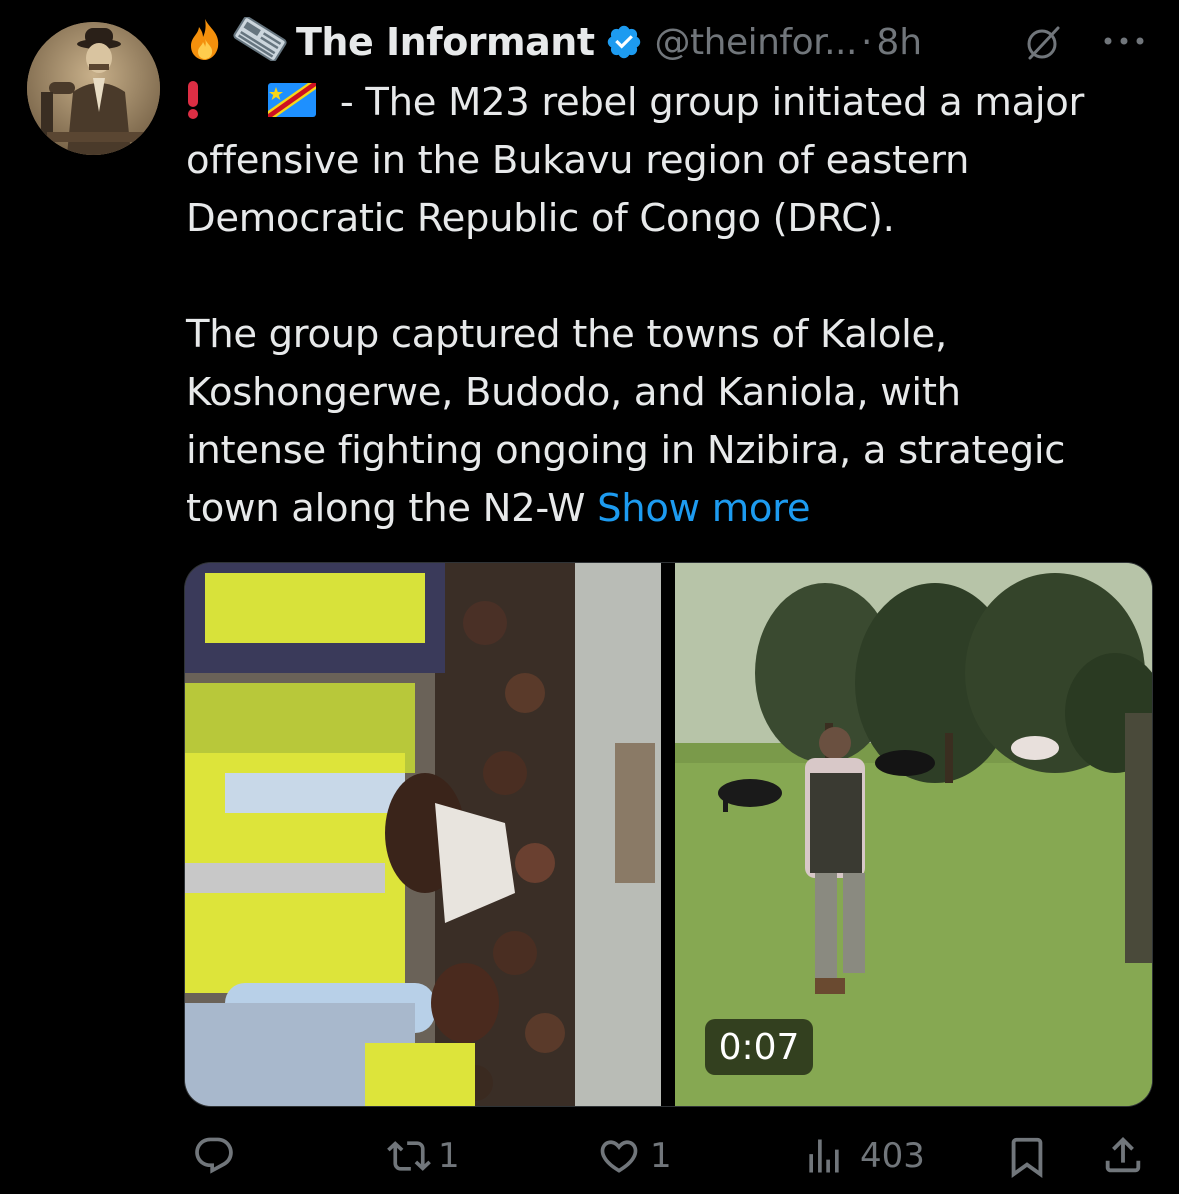  I want to click on verified-badge-icon, so click(623, 42).